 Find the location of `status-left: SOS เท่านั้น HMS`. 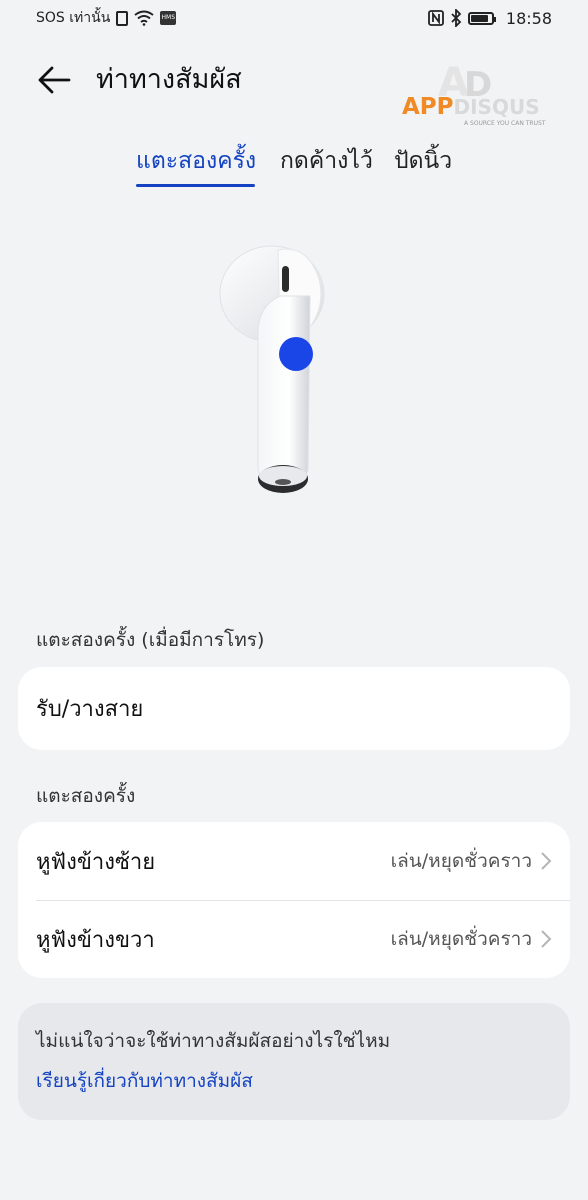

status-left: SOS เท่านั้น HMS is located at coordinates (106, 18).